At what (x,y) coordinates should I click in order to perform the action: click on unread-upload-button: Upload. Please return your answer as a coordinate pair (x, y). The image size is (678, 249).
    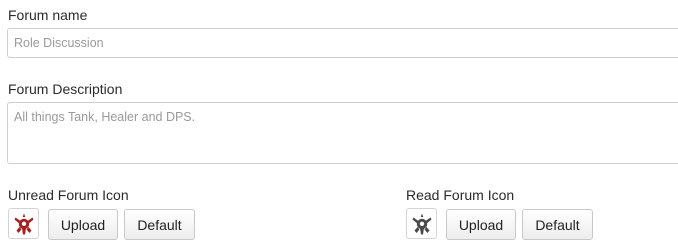
    Looking at the image, I should click on (83, 224).